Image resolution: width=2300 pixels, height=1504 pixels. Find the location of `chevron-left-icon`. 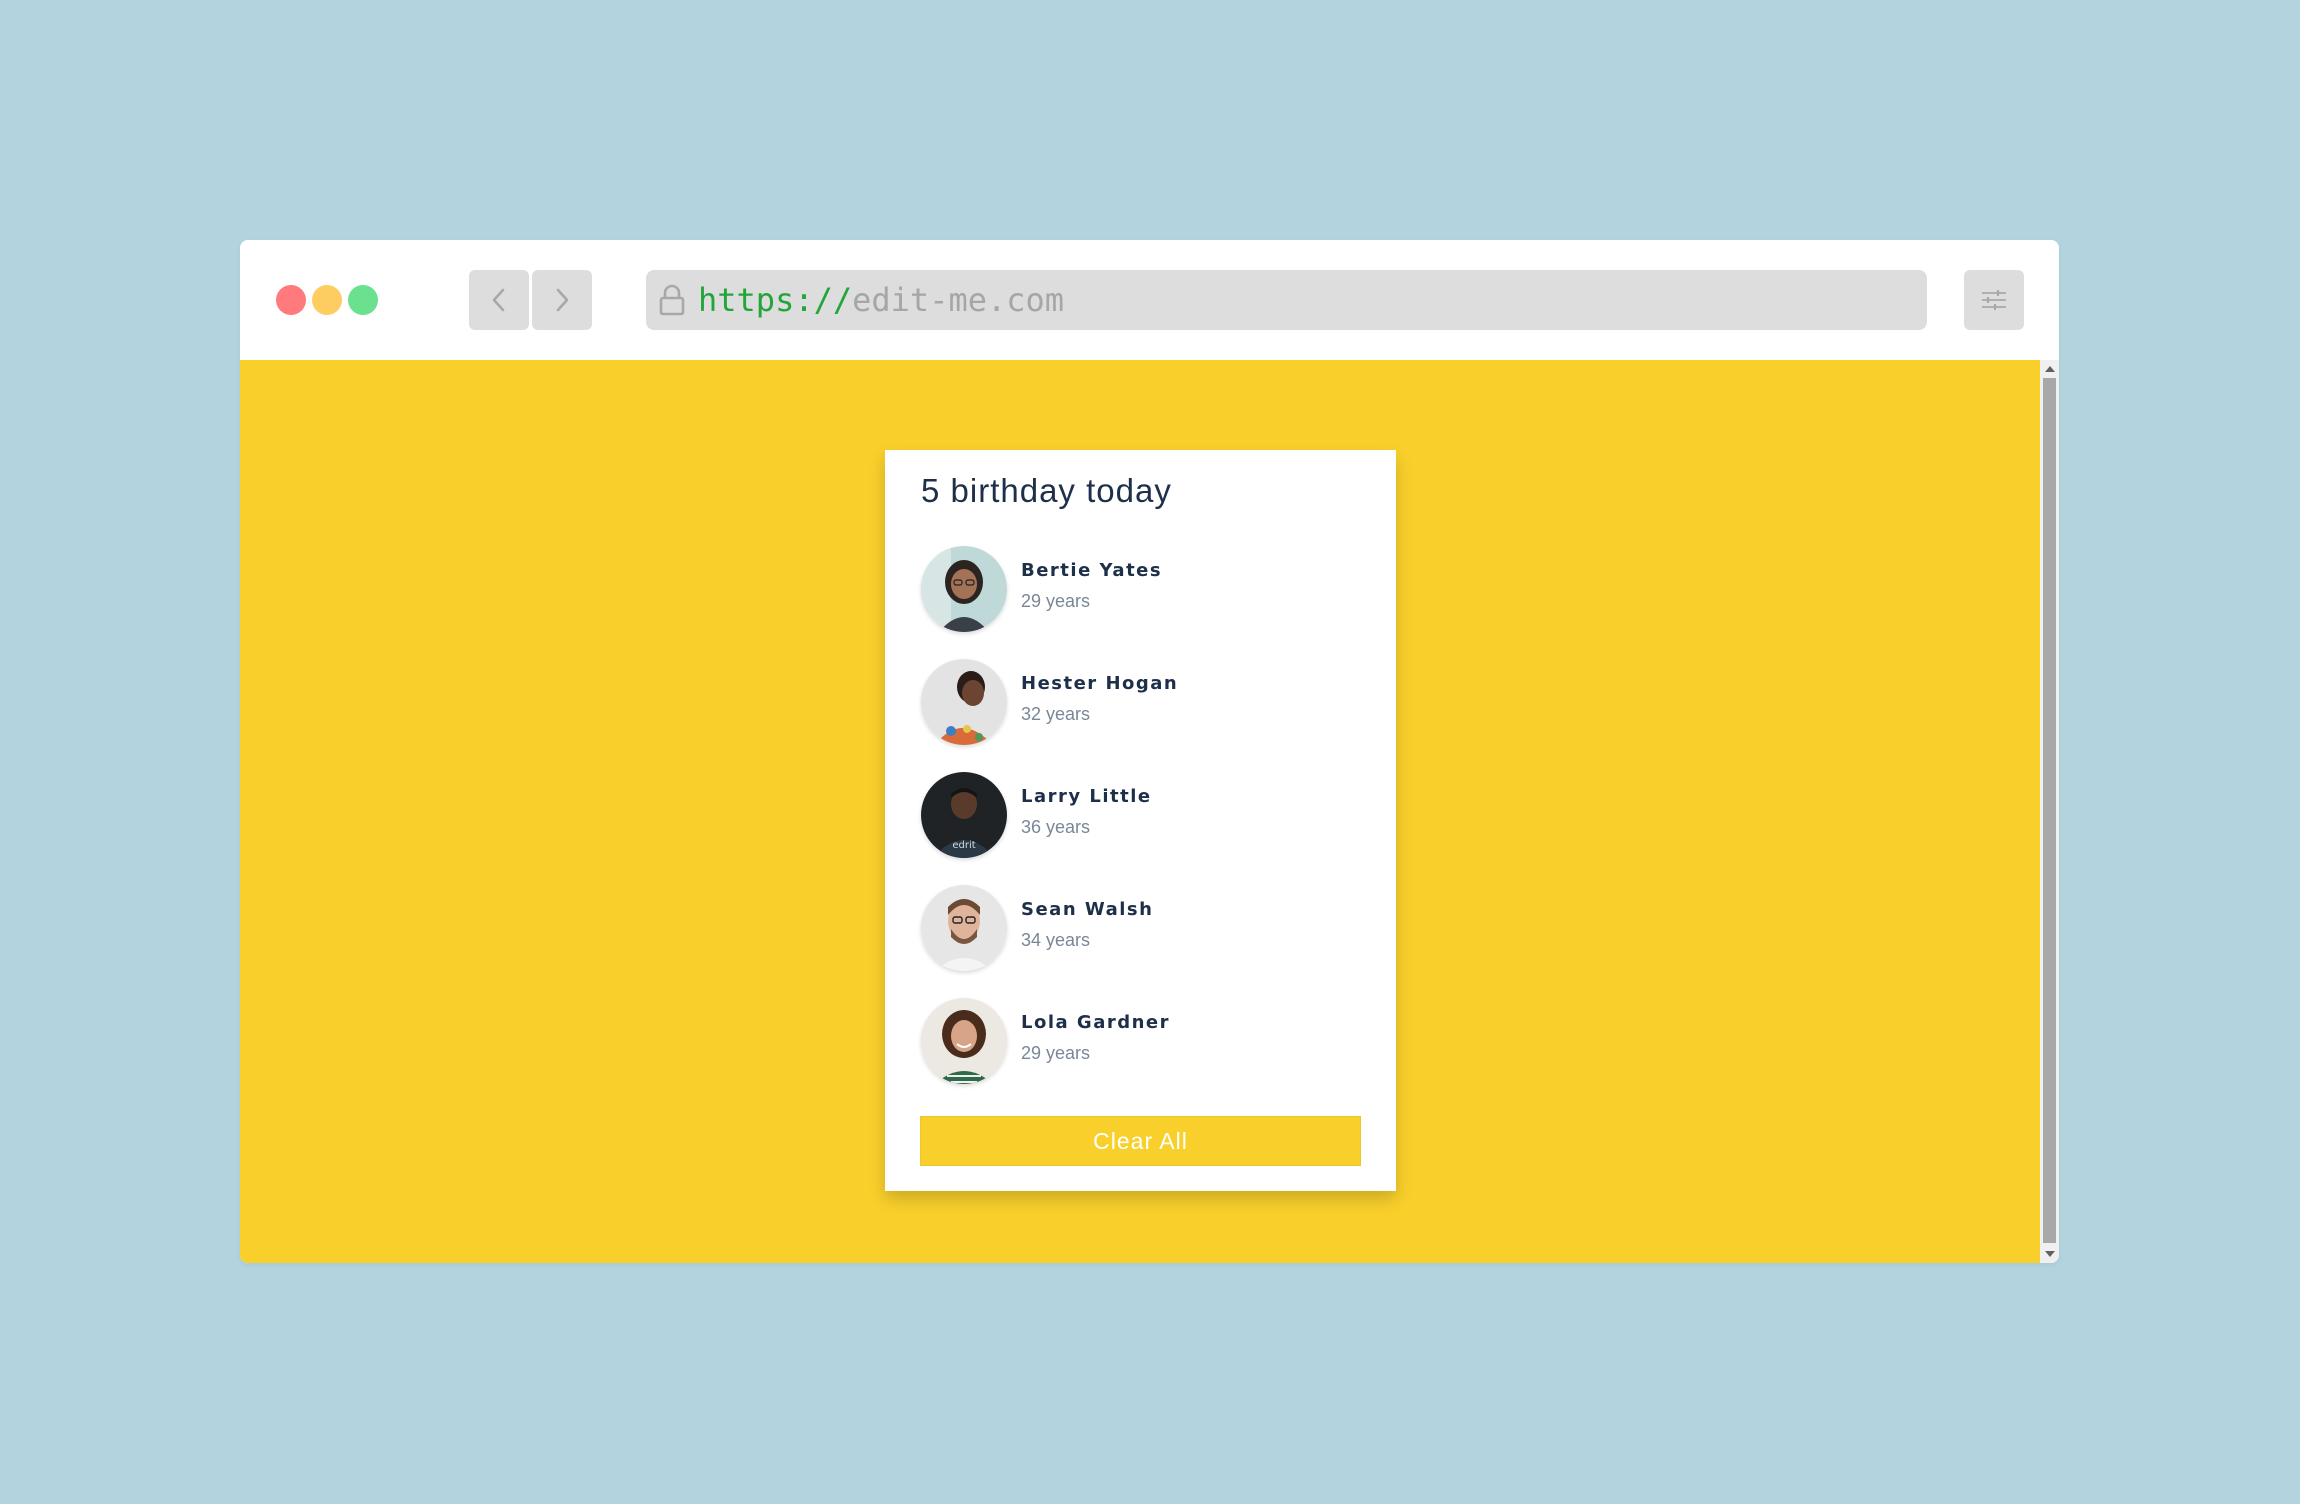

chevron-left-icon is located at coordinates (498, 300).